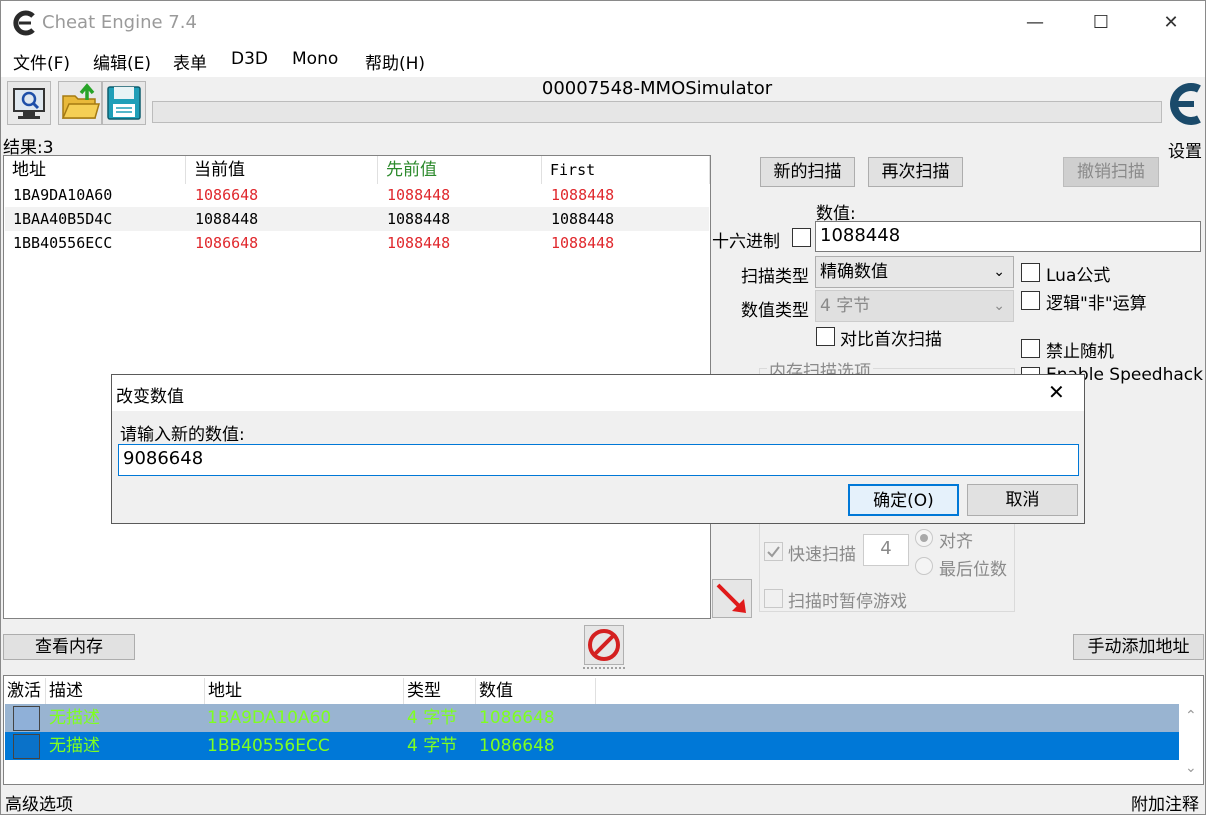  I want to click on dialog-close-button: ✕, so click(1056, 392).